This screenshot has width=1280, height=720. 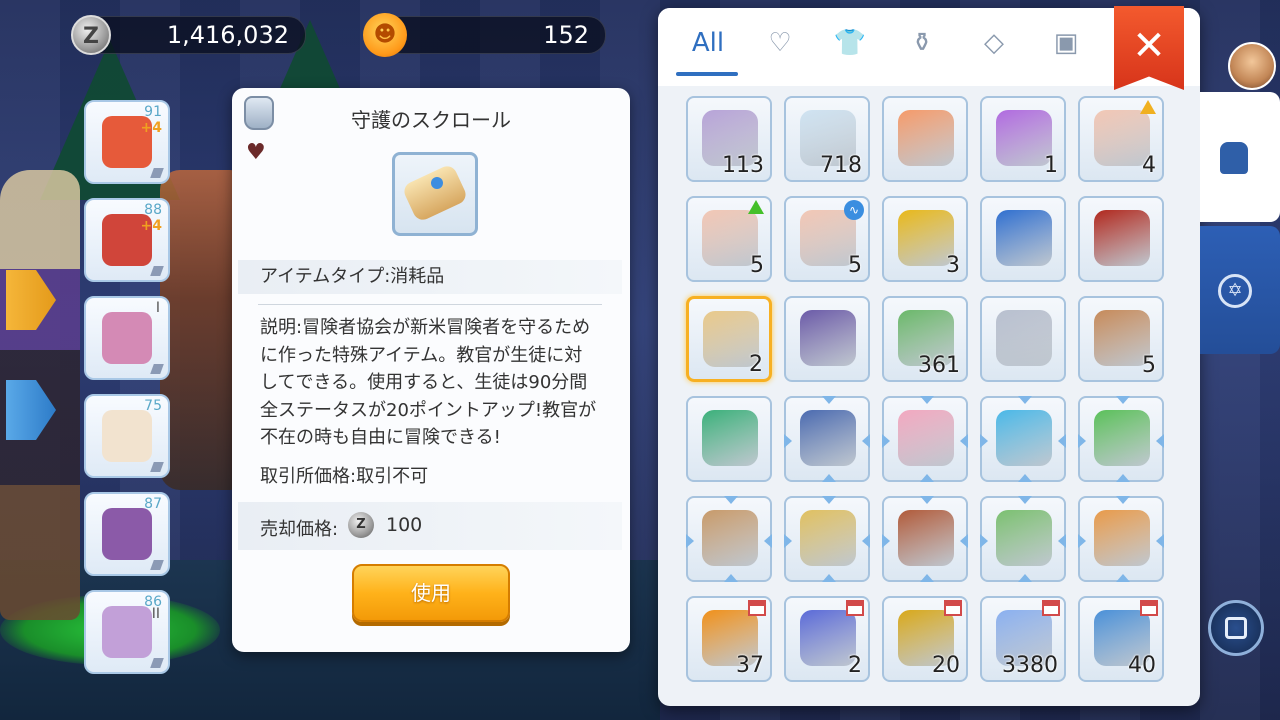 What do you see at coordinates (1149, 365) in the screenshot?
I see `item-quantity: 5` at bounding box center [1149, 365].